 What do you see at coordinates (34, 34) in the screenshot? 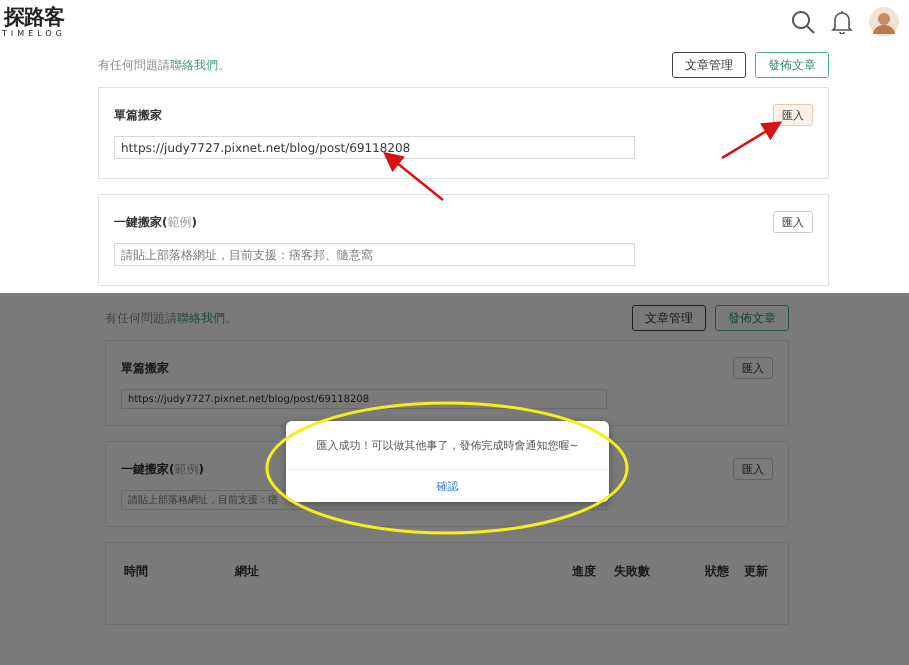
I see `logo-subtitle: TIMELOG` at bounding box center [34, 34].